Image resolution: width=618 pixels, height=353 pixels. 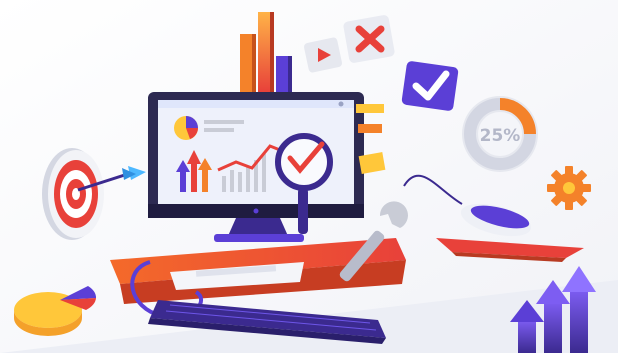 What do you see at coordinates (73, 194) in the screenshot?
I see `target-icon` at bounding box center [73, 194].